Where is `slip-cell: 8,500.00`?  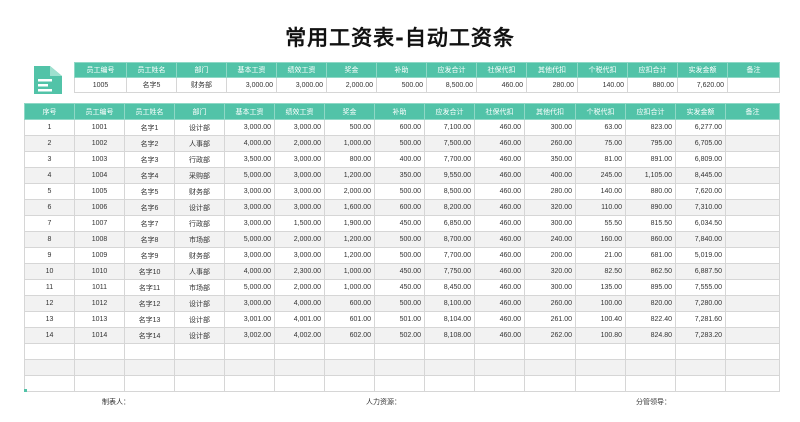
slip-cell: 8,500.00 is located at coordinates (451, 85).